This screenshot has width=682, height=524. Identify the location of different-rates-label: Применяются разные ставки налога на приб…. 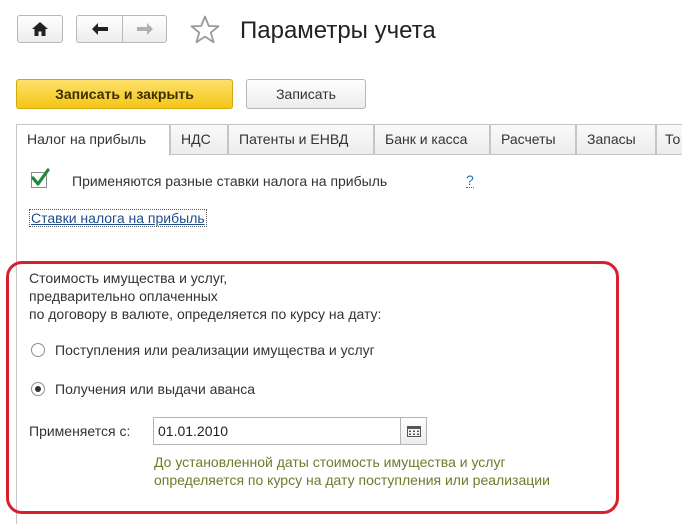
(229, 181).